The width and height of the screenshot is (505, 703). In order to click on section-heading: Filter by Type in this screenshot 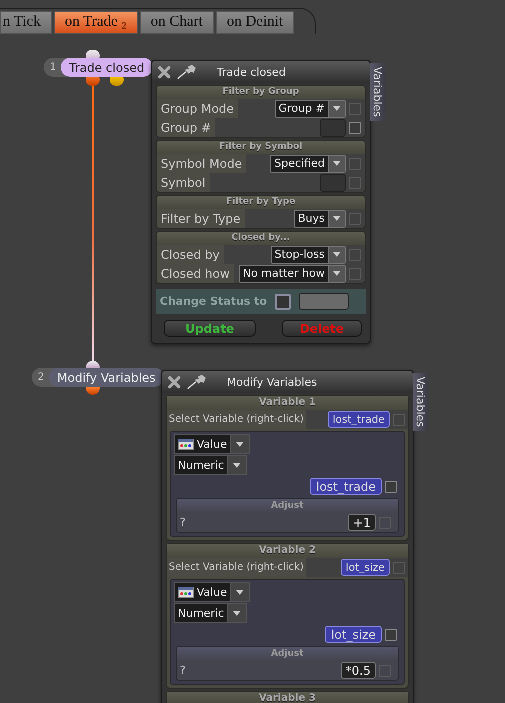, I will do `click(261, 202)`.